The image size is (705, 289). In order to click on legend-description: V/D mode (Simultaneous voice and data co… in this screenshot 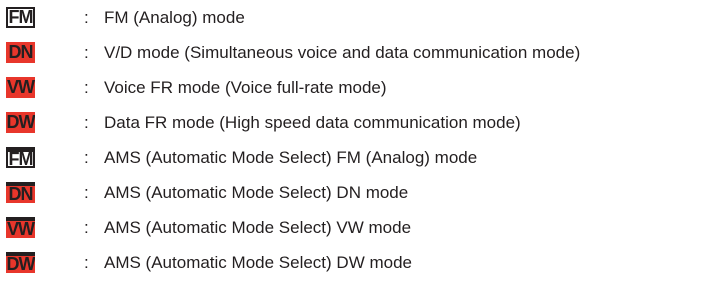, I will do `click(342, 52)`.